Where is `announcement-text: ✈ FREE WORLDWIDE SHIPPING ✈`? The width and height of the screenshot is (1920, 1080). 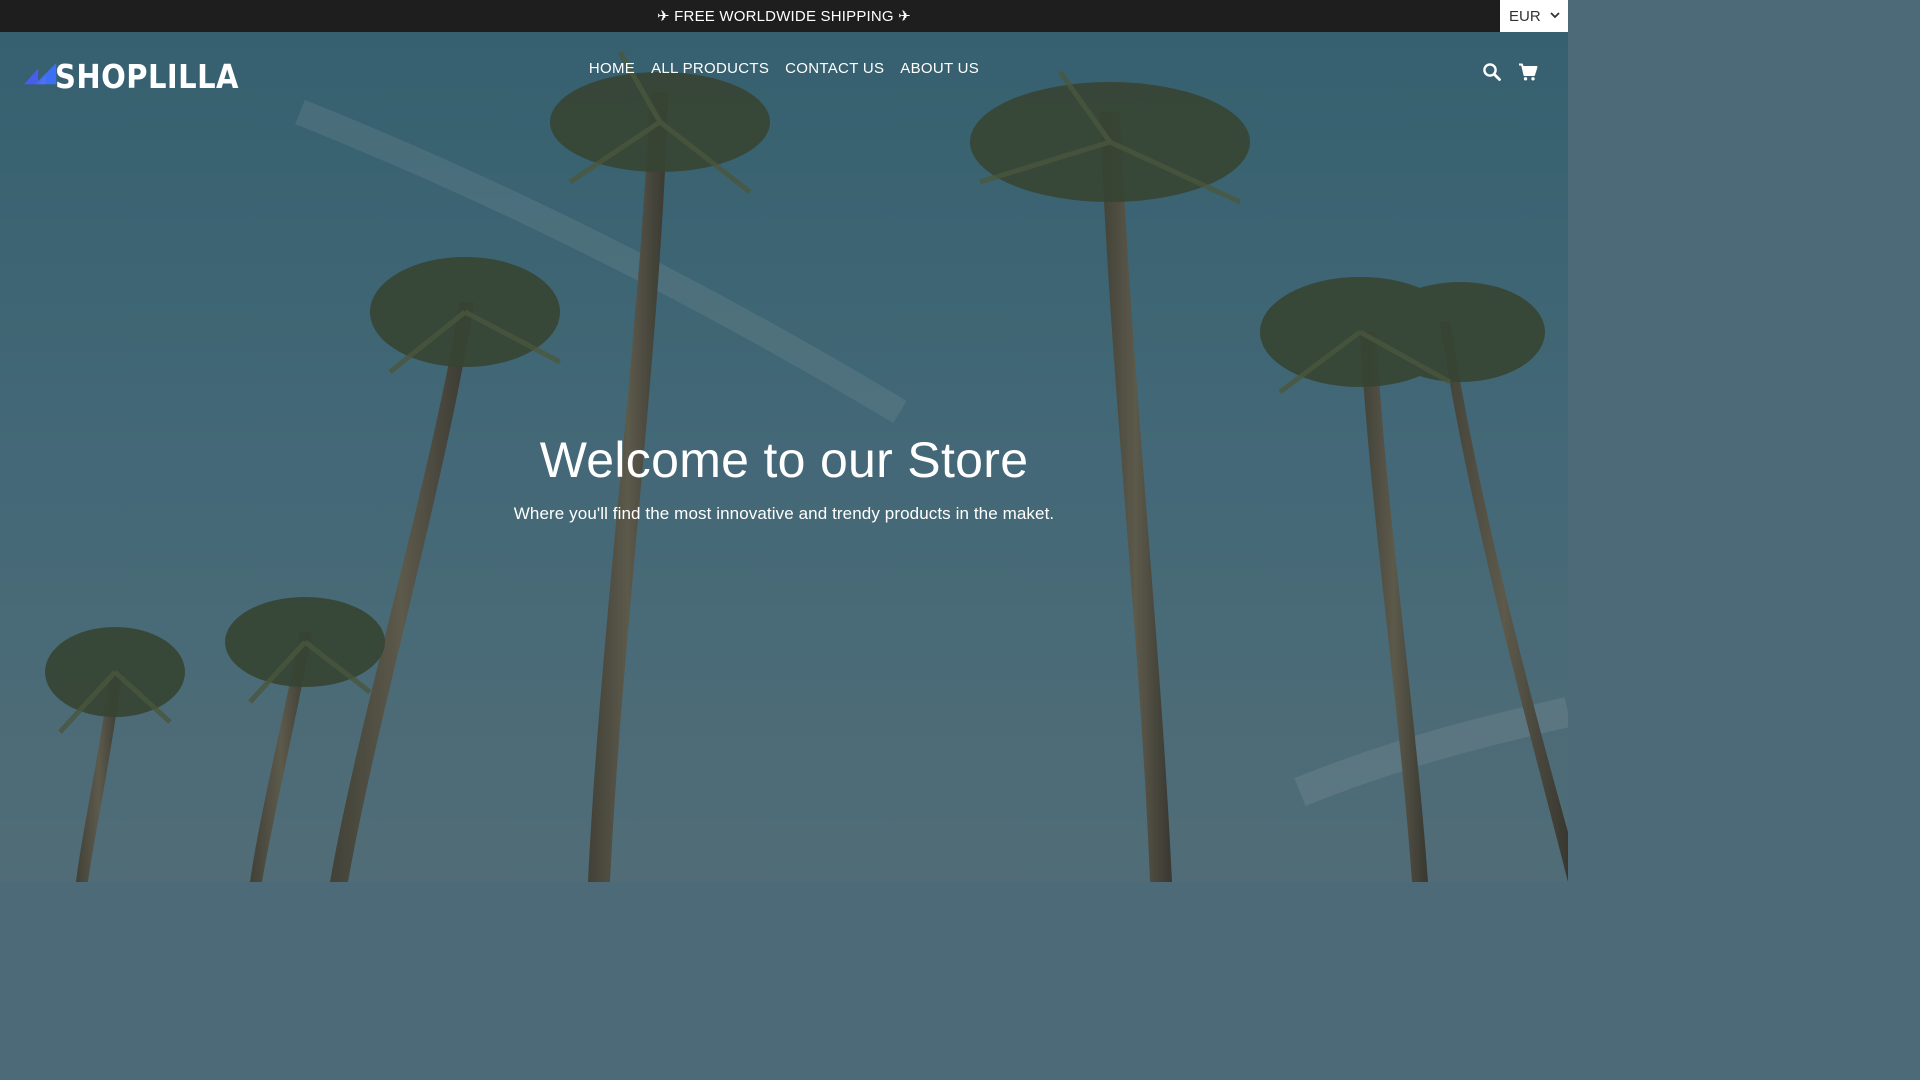
announcement-text: ✈ FREE WORLDWIDE SHIPPING ✈ is located at coordinates (784, 16).